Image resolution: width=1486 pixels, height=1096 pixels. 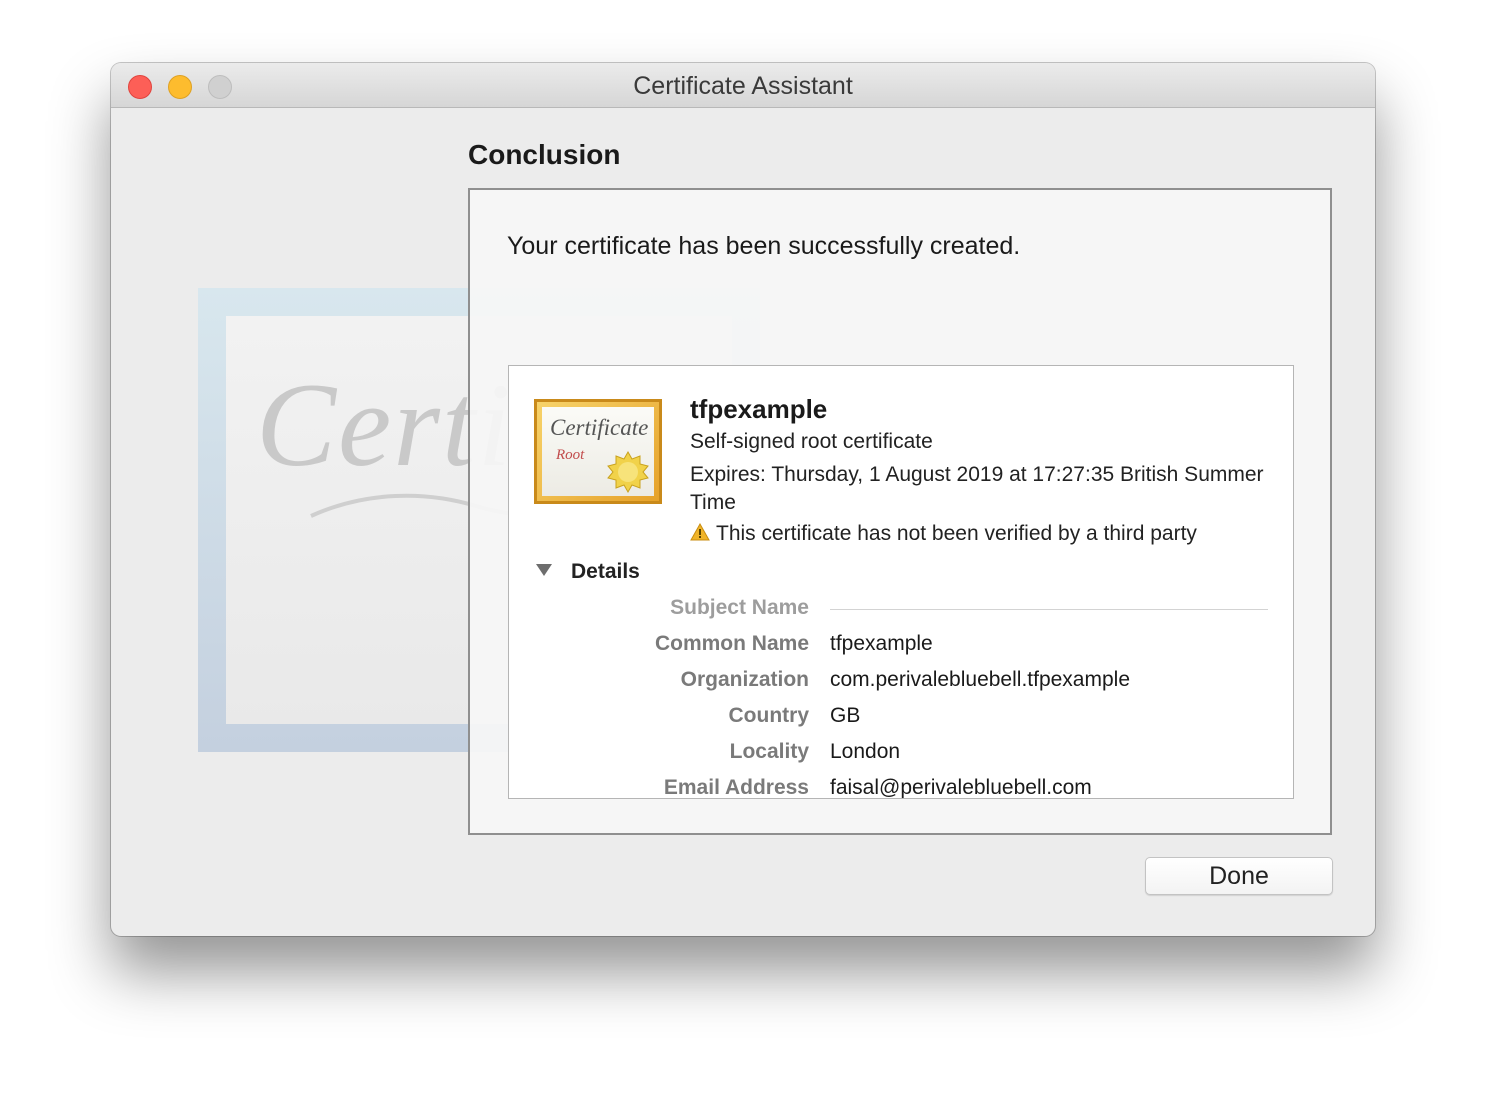 What do you see at coordinates (605, 571) in the screenshot?
I see `details-label: Details` at bounding box center [605, 571].